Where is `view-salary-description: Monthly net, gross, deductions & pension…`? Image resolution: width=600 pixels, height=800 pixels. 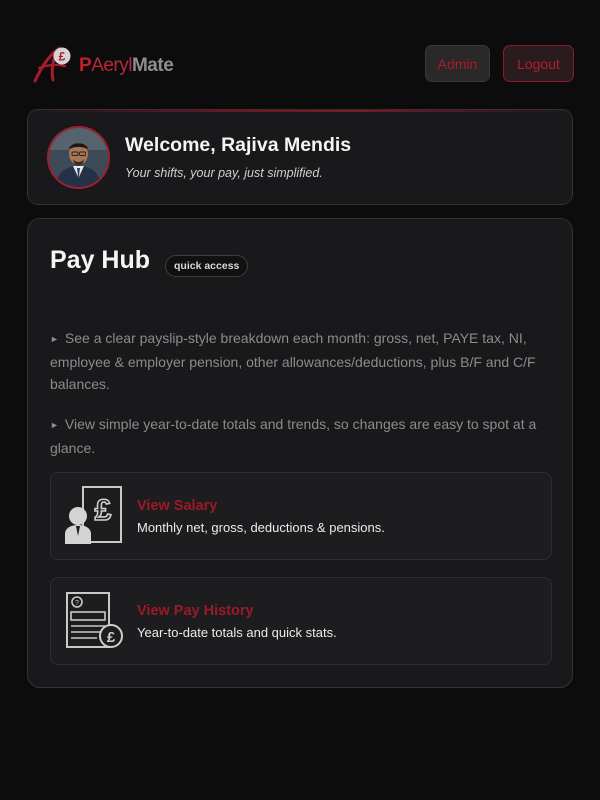 view-salary-description: Monthly net, gross, deductions & pension… is located at coordinates (261, 527).